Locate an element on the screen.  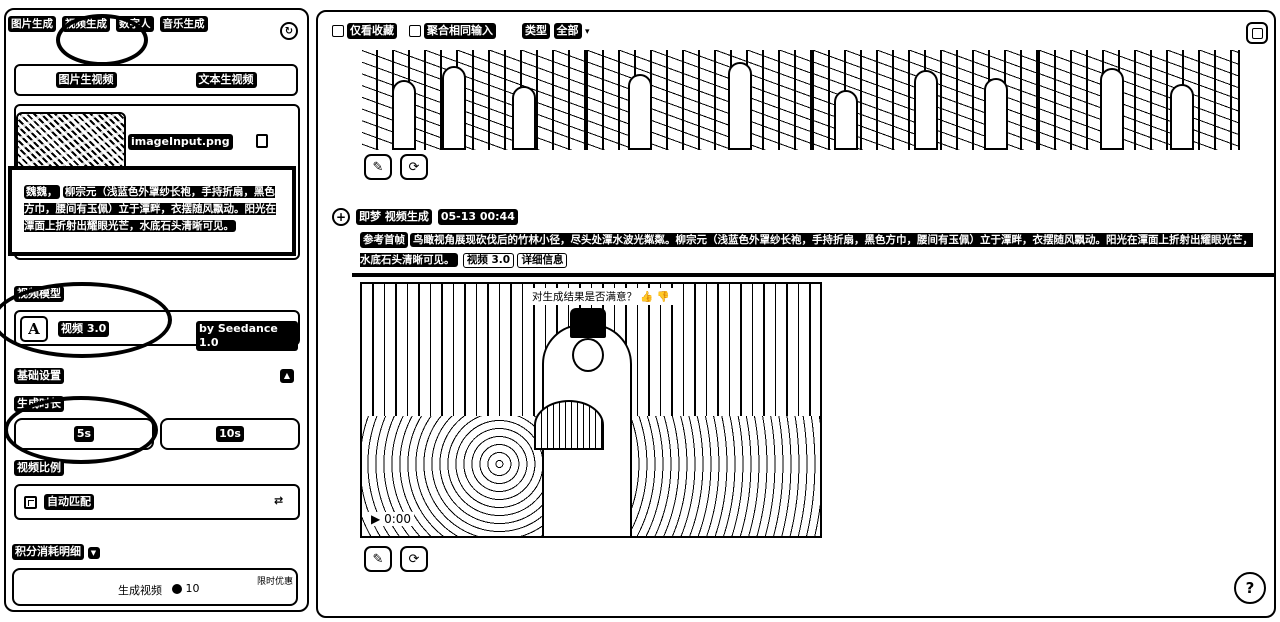
model-logo-icon: A is located at coordinates (34, 329).